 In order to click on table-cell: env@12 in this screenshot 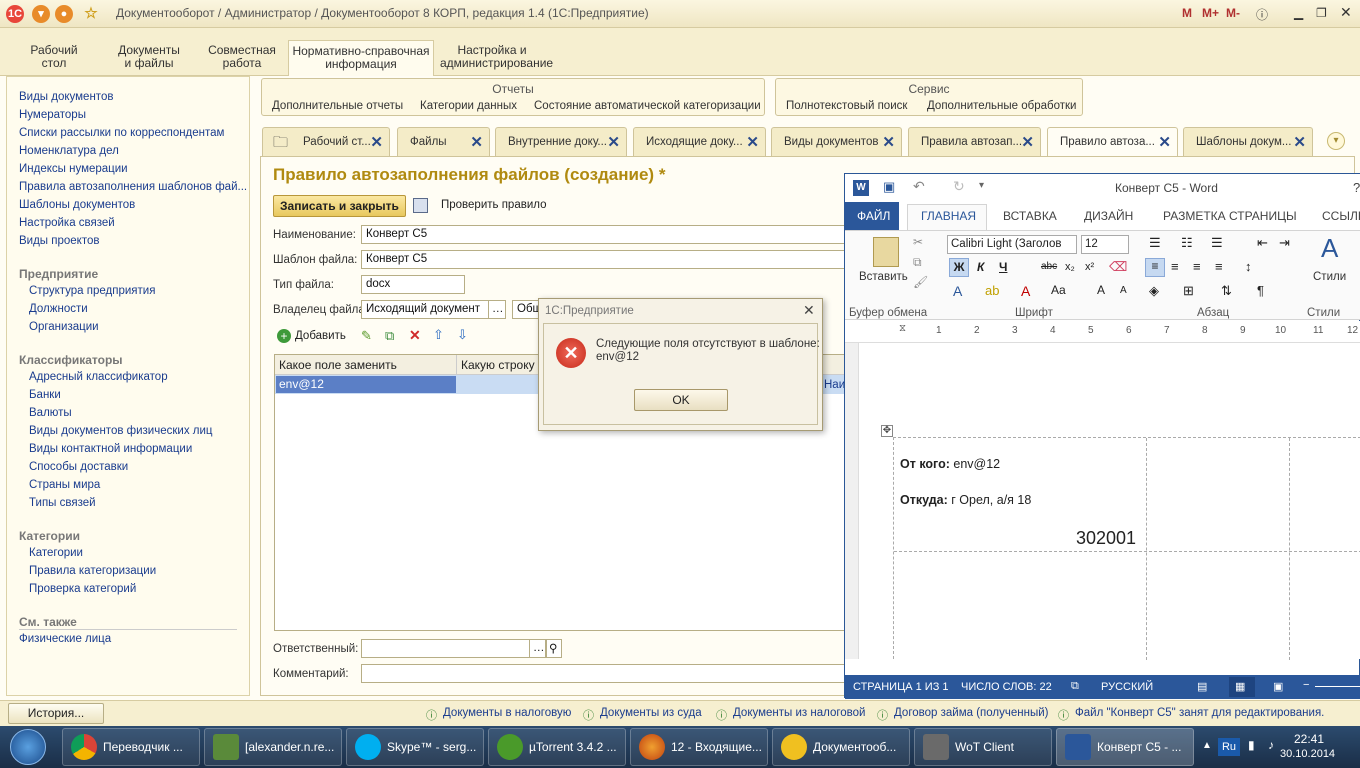, I will do `click(366, 384)`.